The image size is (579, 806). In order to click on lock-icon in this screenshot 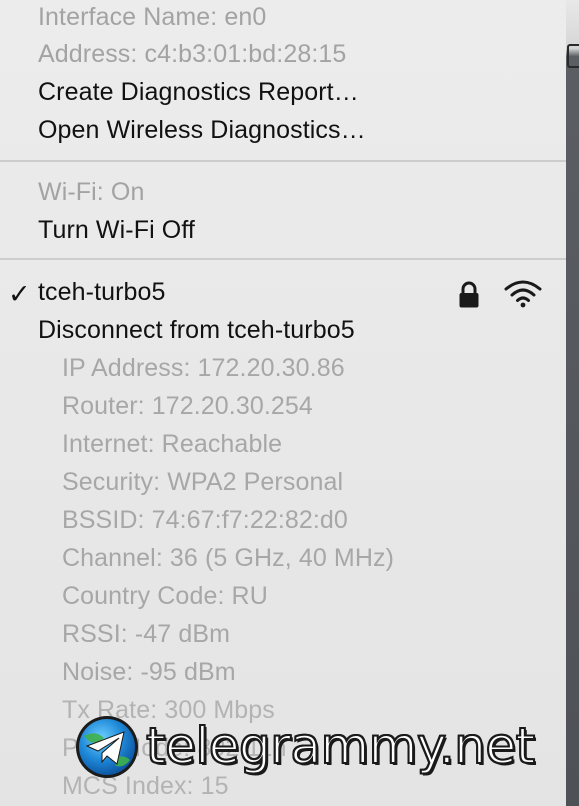, I will do `click(469, 294)`.